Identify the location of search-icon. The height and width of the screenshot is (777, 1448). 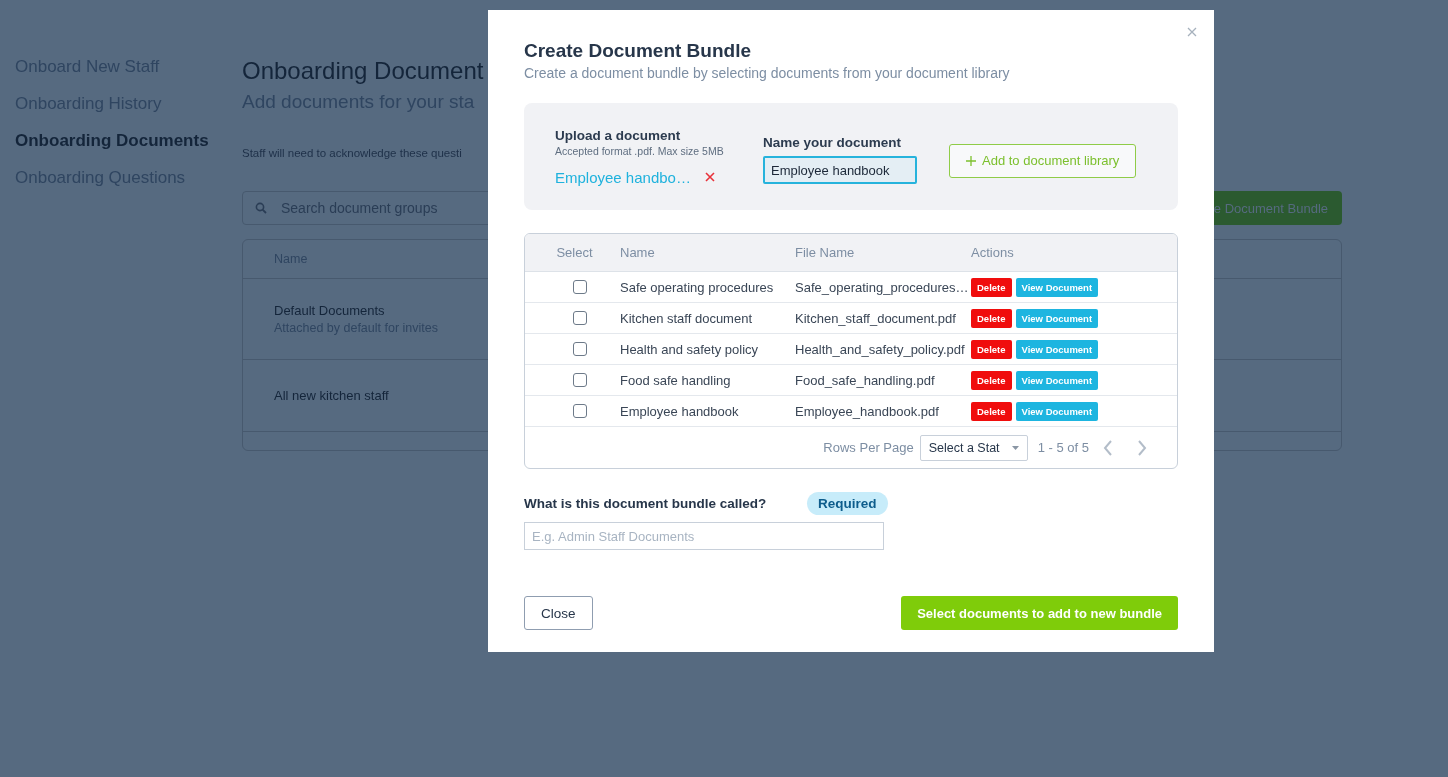
(261, 208).